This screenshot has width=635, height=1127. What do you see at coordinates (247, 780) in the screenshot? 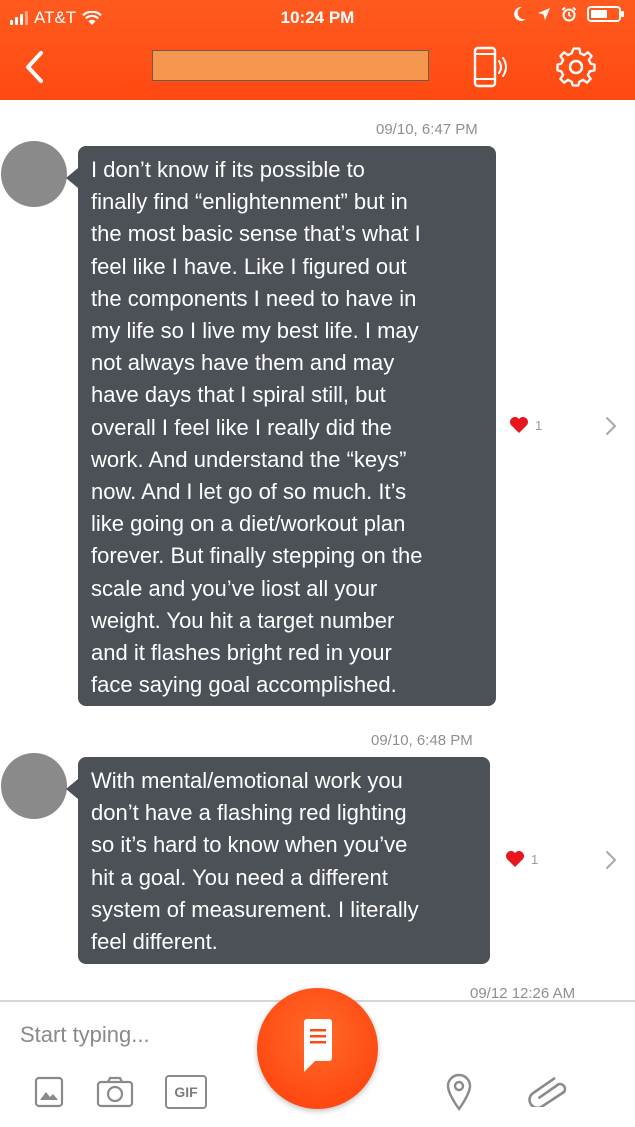
I see `message-line: With mental/emotional work you` at bounding box center [247, 780].